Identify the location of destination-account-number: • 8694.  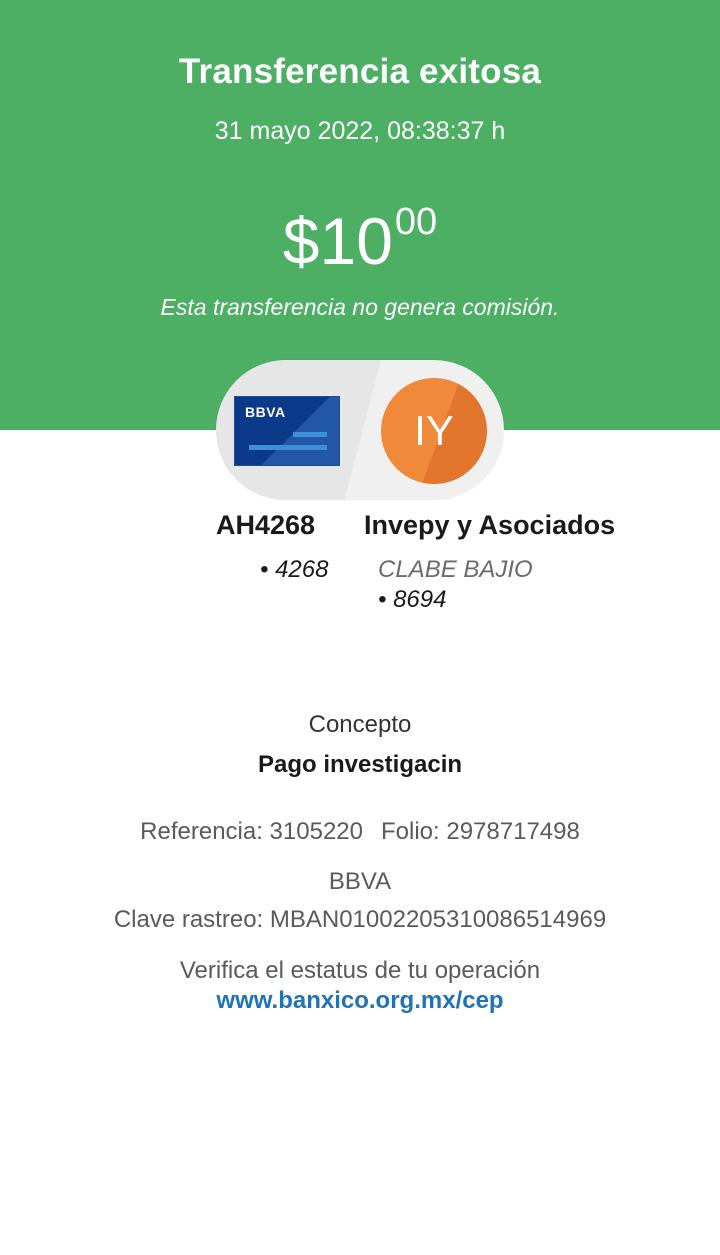
(412, 599).